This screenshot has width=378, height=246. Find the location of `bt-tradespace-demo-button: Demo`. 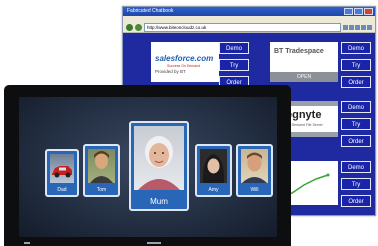

bt-tradespace-demo-button: Demo is located at coordinates (356, 48).